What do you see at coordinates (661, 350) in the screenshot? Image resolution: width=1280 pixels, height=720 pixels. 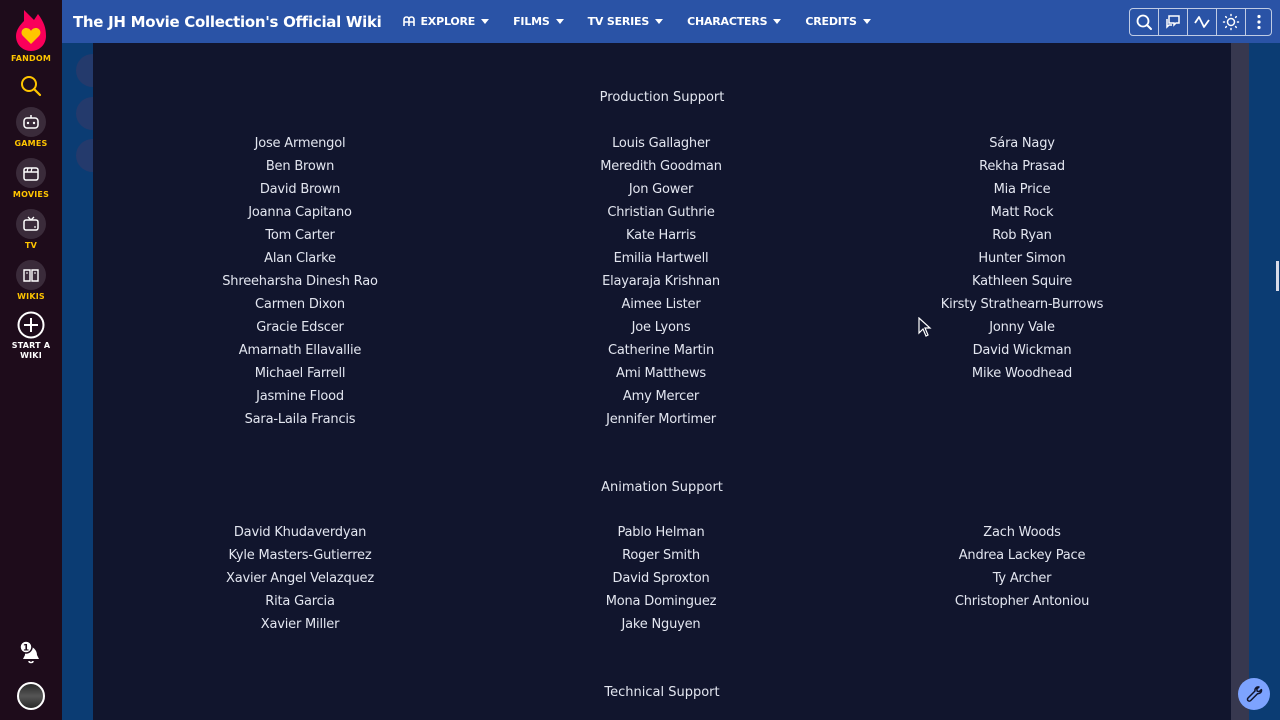 I see `credit-name: Catherine Martin` at bounding box center [661, 350].